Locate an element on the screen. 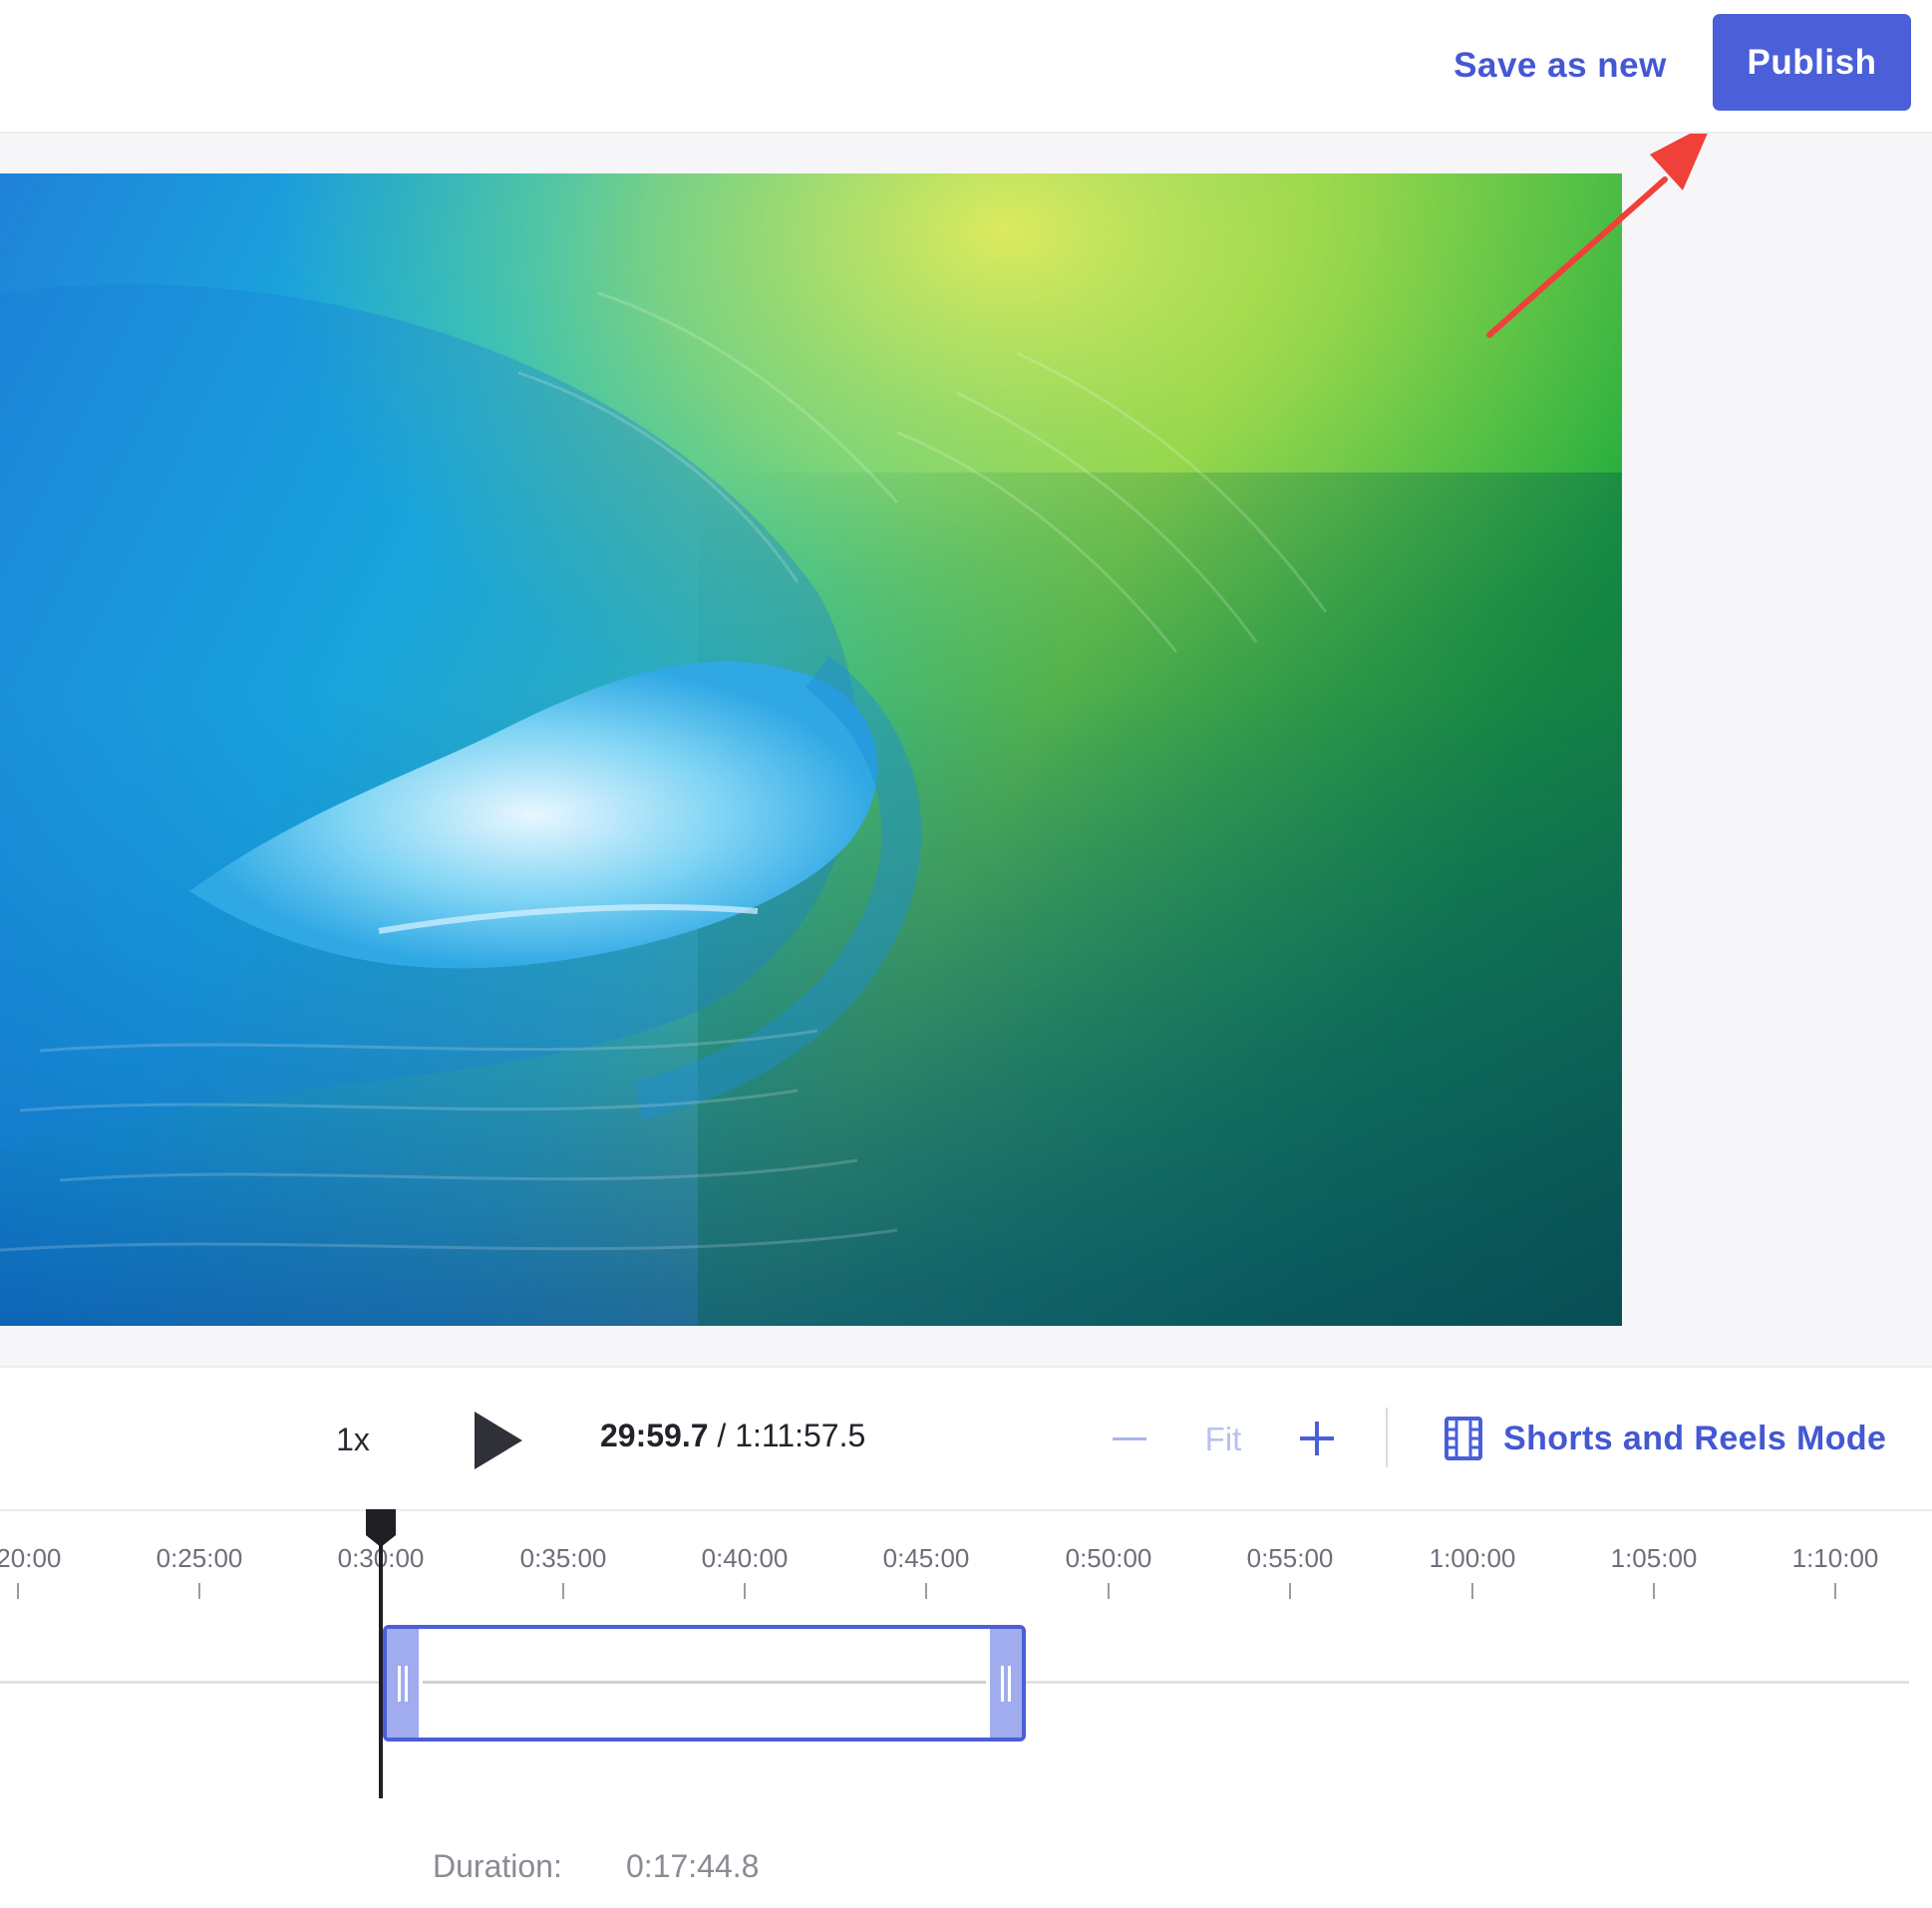 Image resolution: width=1932 pixels, height=1908 pixels. publish-button: Publish is located at coordinates (1812, 63).